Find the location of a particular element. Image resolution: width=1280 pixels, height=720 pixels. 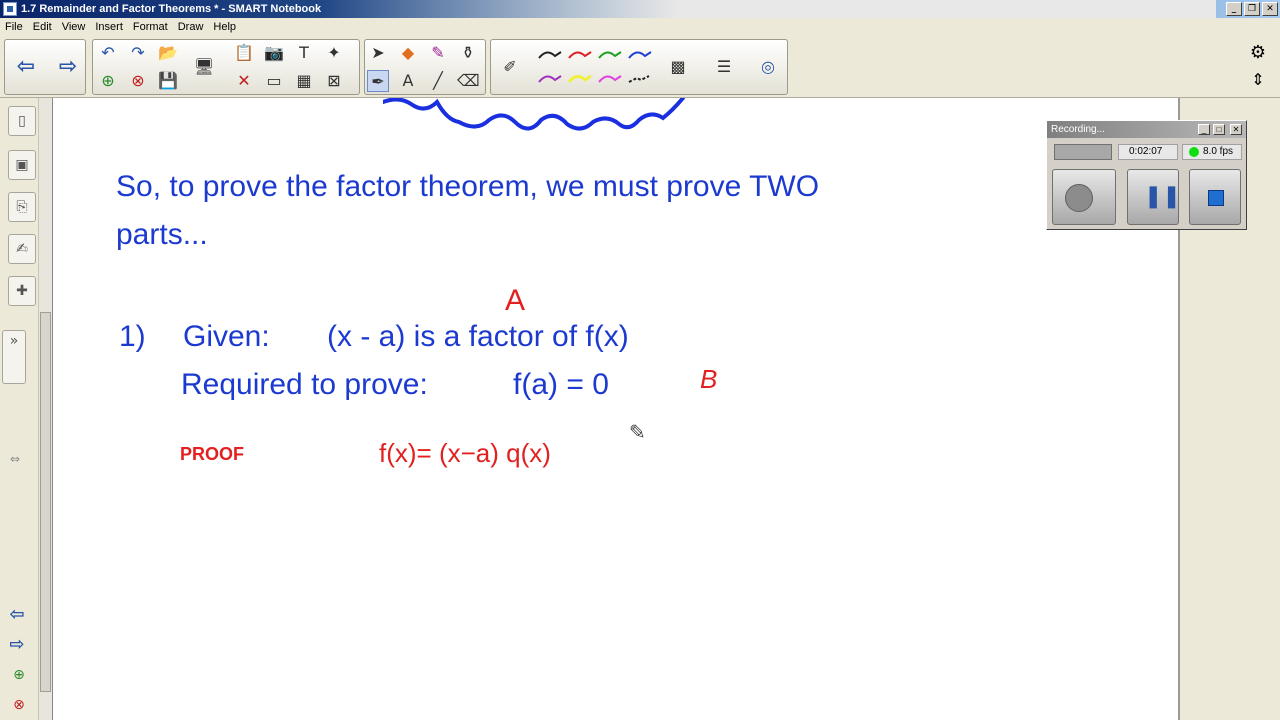

required-label: Required to prove: is located at coordinates (304, 384).